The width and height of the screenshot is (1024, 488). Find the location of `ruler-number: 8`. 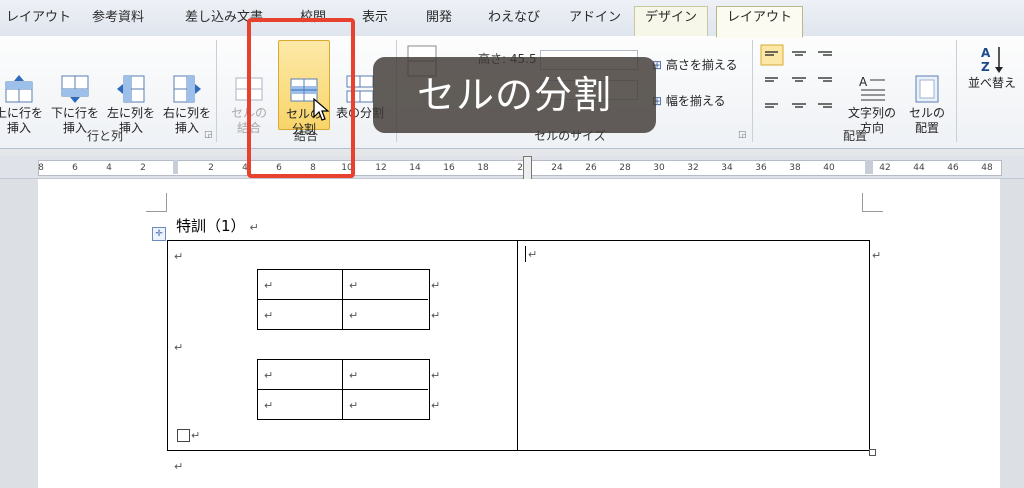

ruler-number: 8 is located at coordinates (41, 168).